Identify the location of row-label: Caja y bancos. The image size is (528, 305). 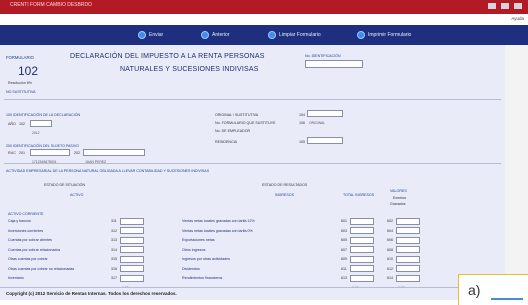
(19, 221).